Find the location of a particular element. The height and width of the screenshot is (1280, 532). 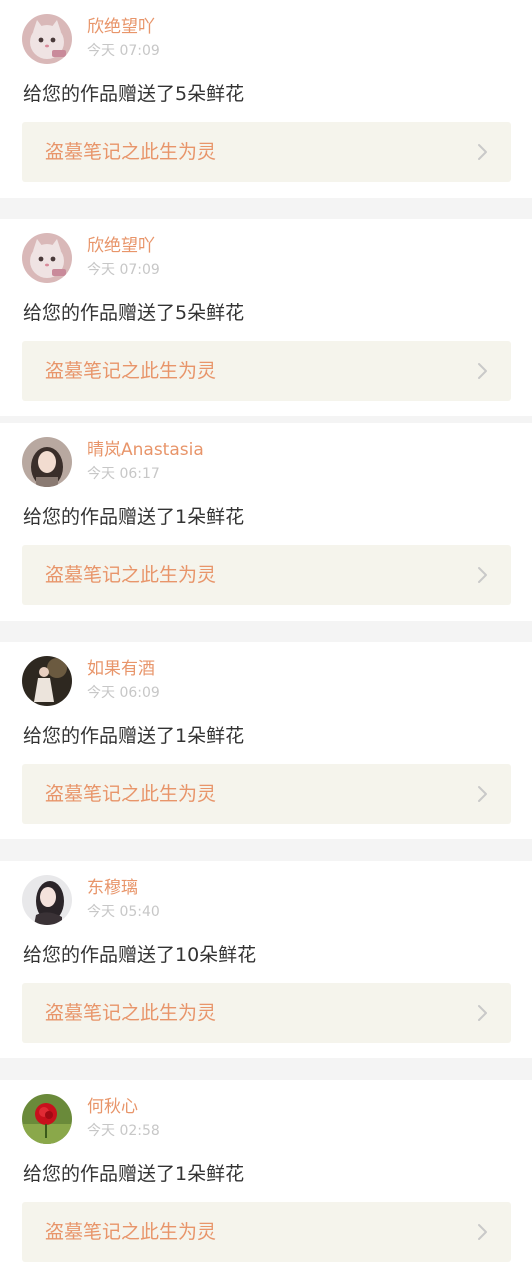

user-name: 如果有酒 is located at coordinates (121, 669).